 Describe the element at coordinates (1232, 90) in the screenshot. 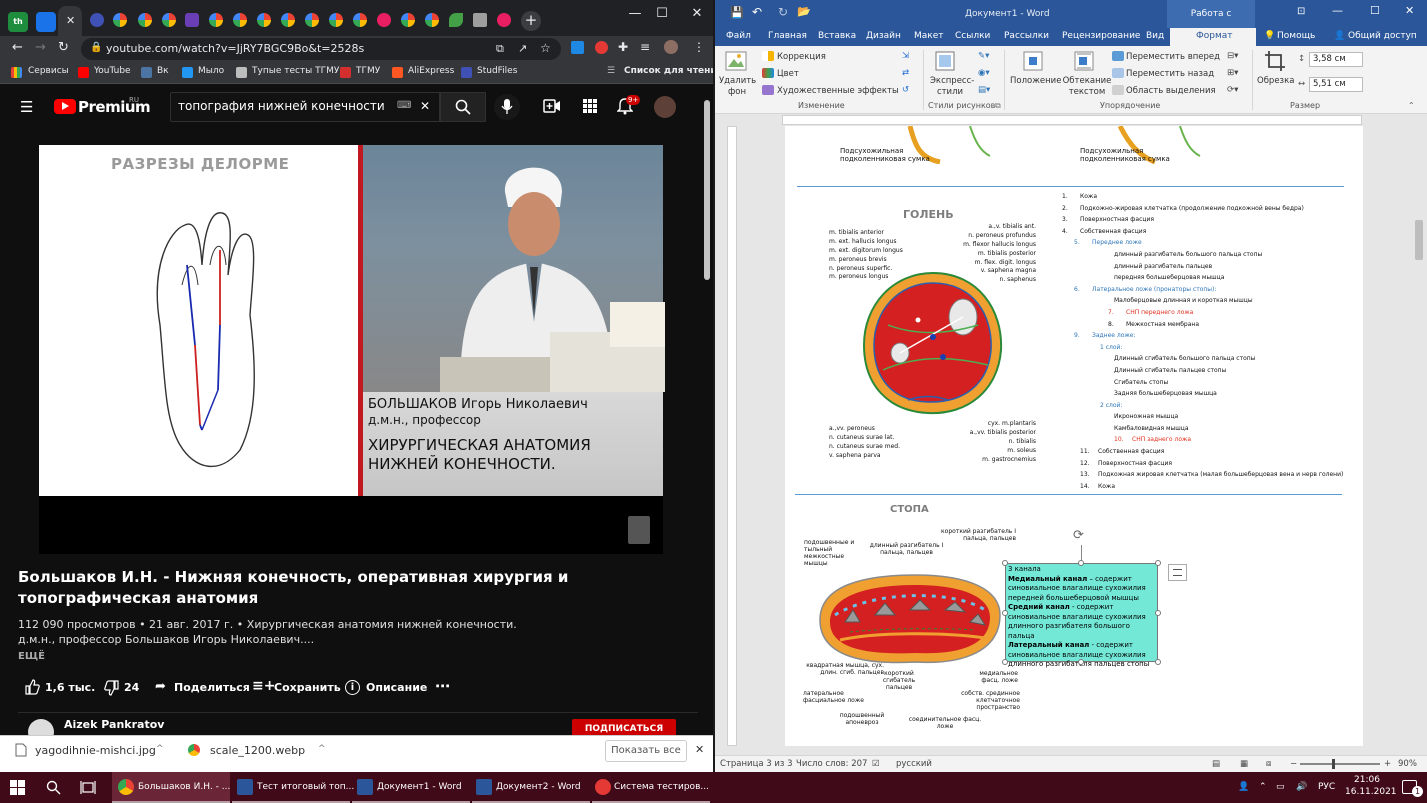

I see `rotate-icon: ⟳▾` at that location.